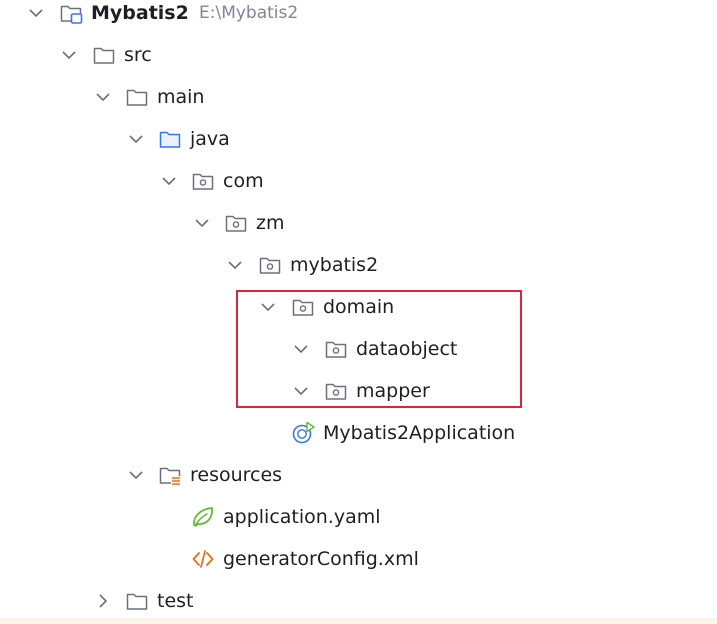 The width and height of the screenshot is (717, 624). What do you see at coordinates (103, 601) in the screenshot?
I see `chevron-right-icon` at bounding box center [103, 601].